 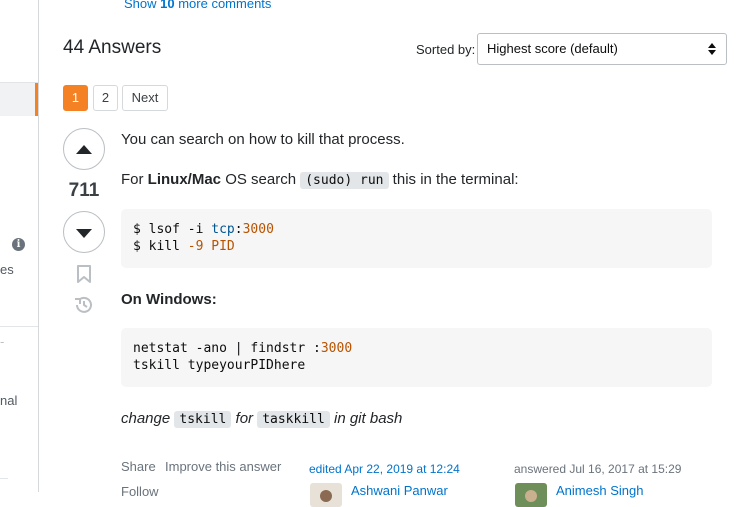 I want to click on inline-code: (sudo) run, so click(x=344, y=180).